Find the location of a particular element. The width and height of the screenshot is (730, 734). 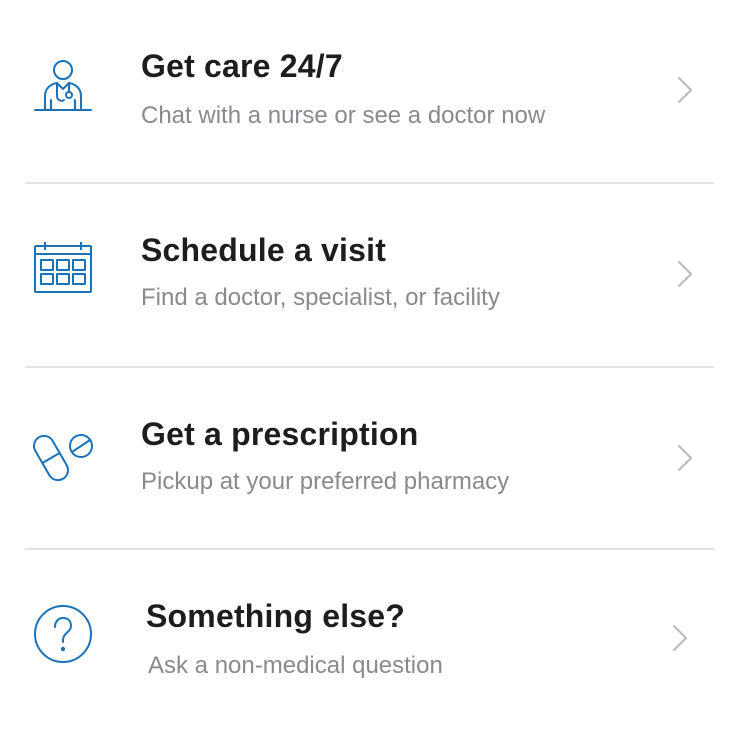

item-subtitle: Find a doctor, specialist, or facility is located at coordinates (320, 297).